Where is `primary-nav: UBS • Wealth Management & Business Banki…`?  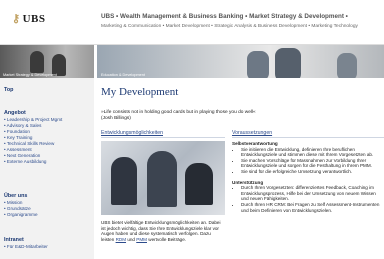
primary-nav: UBS • Wealth Management & Business Banki… is located at coordinates (224, 16).